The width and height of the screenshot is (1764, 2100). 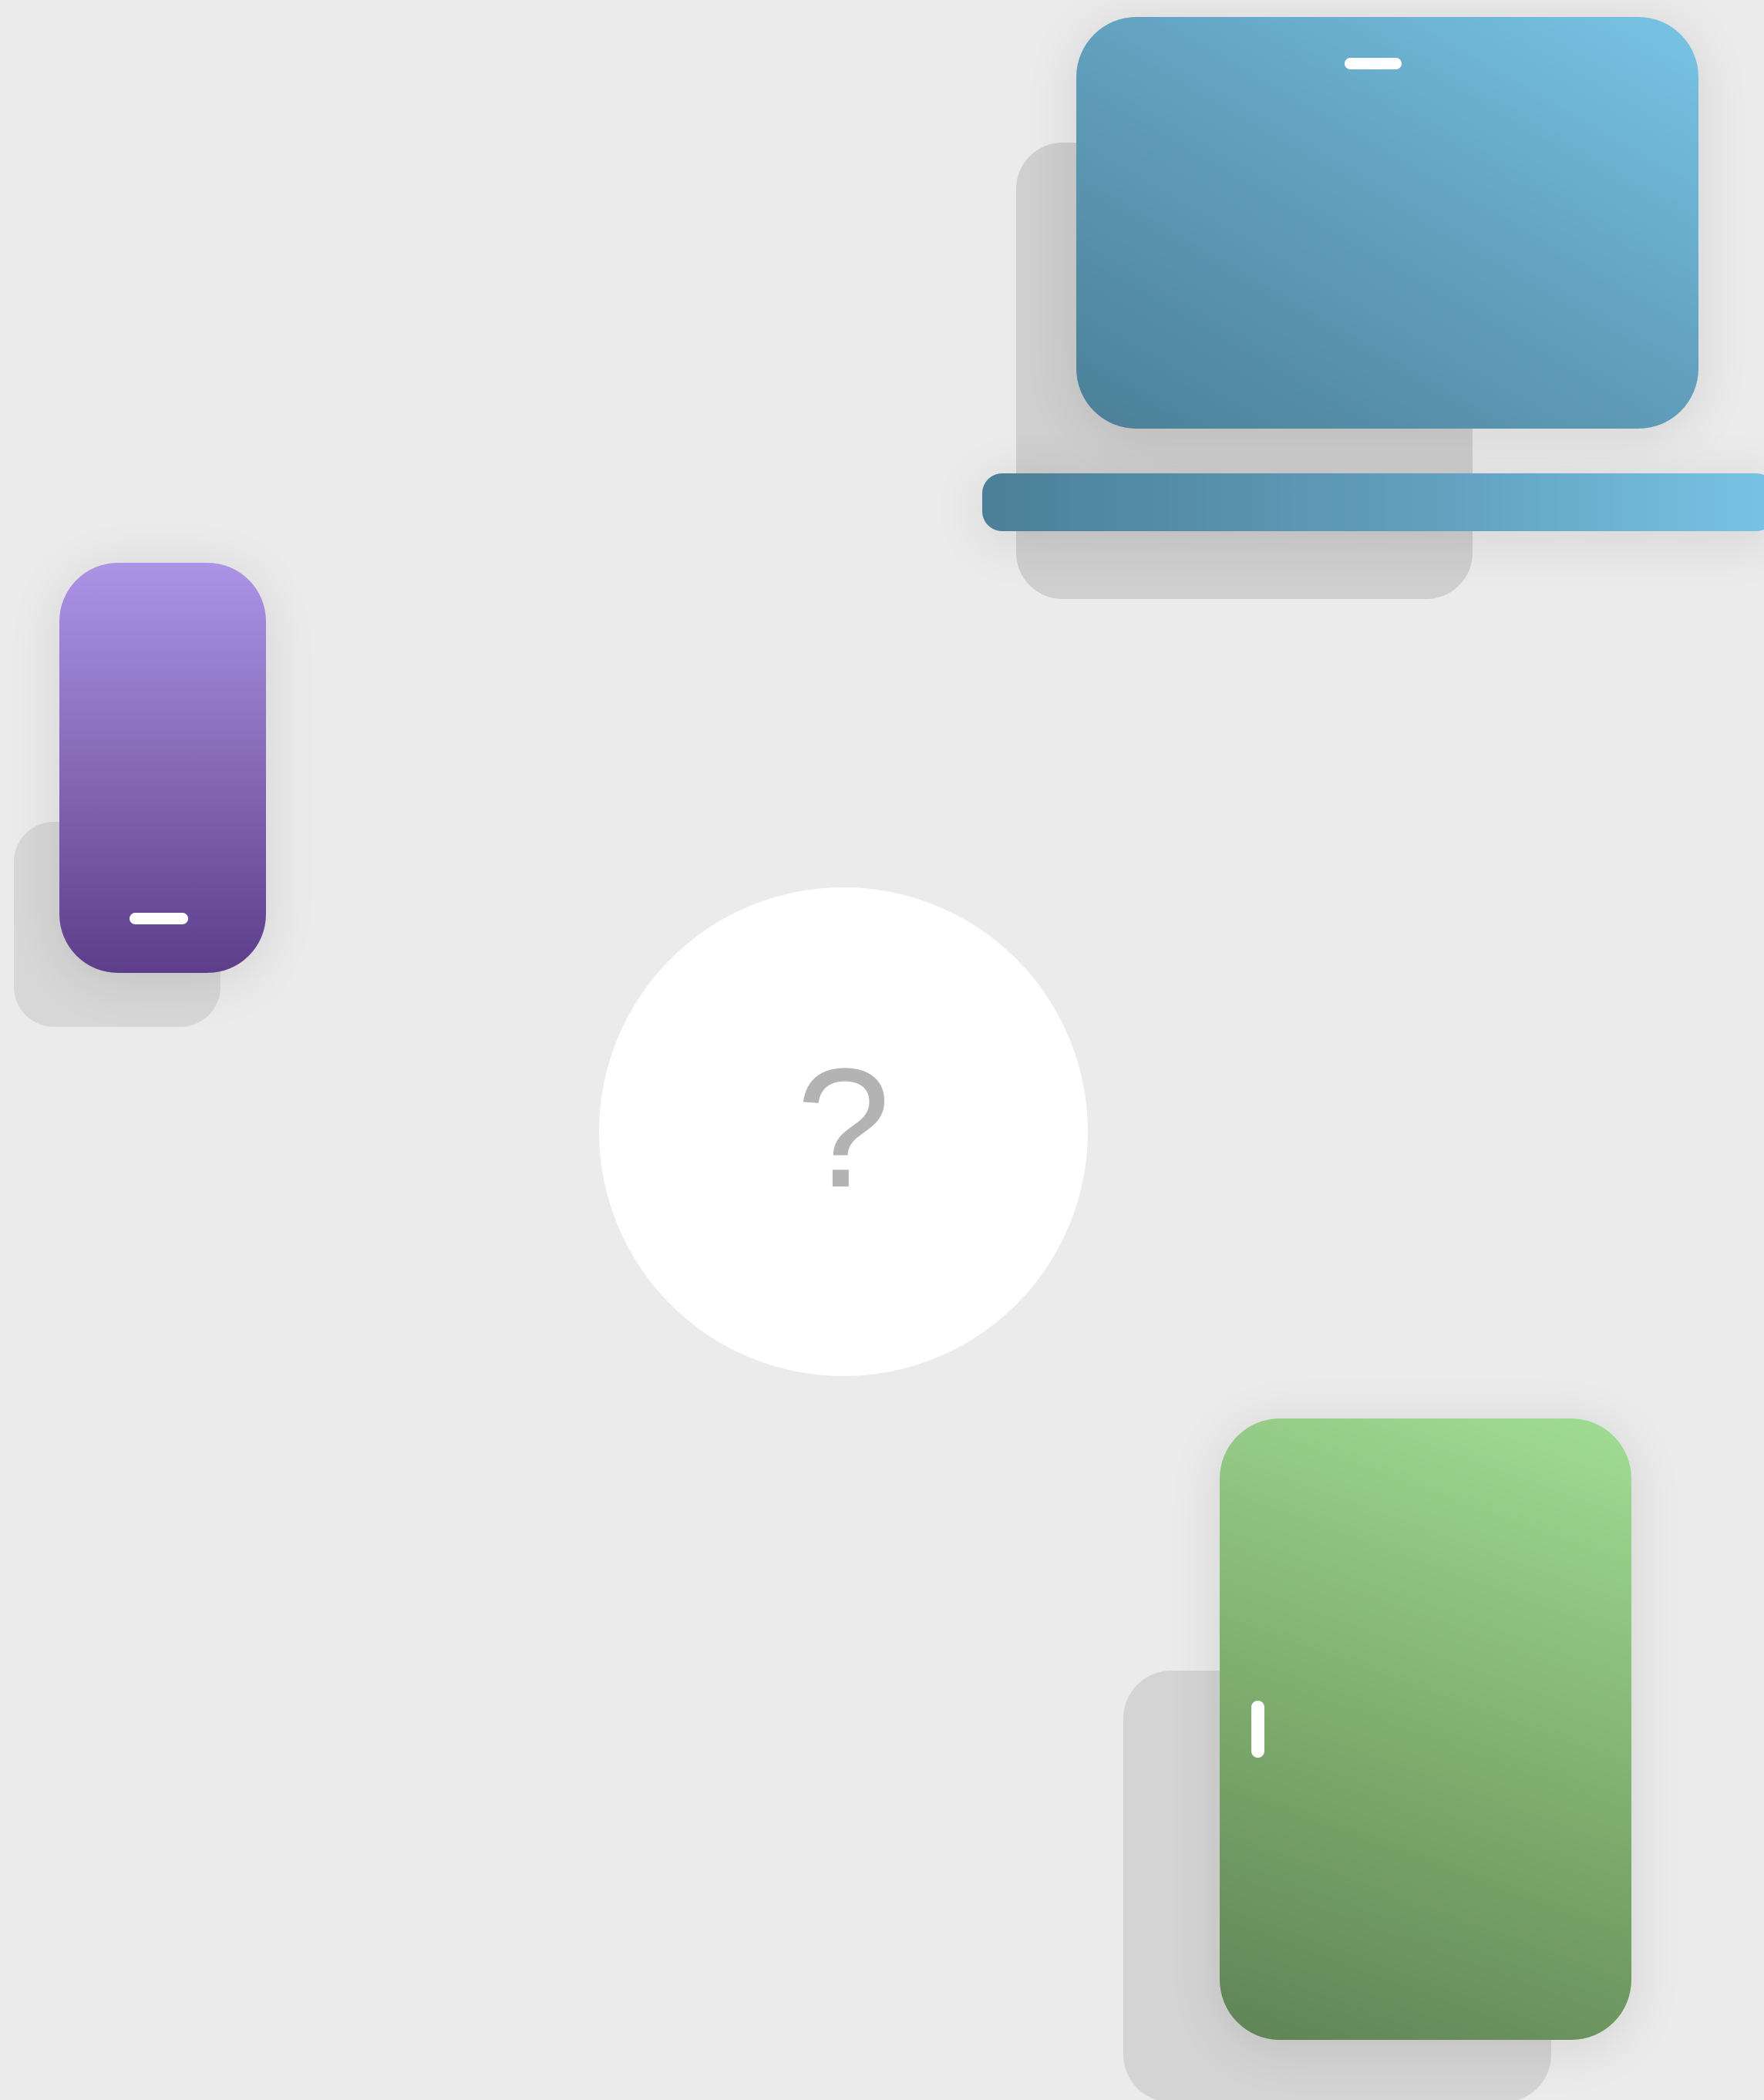 I want to click on laptop-icon-base, so click(x=1373, y=502).